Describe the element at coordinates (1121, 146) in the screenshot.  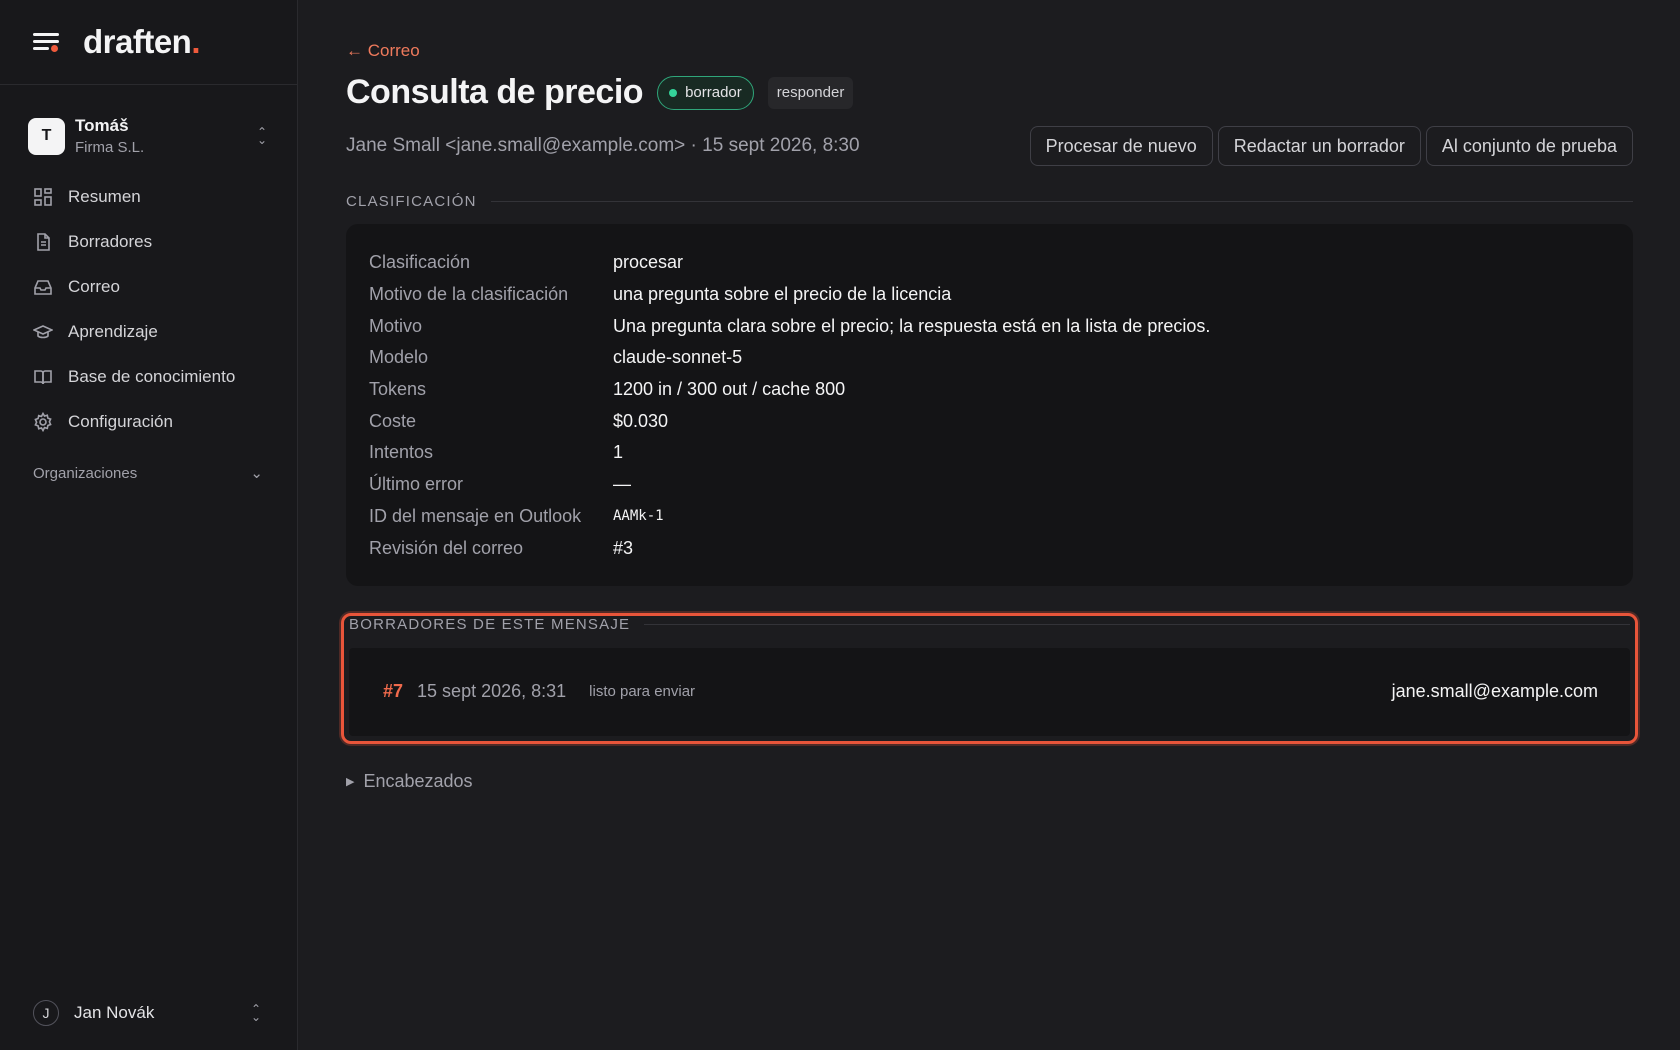
I see `reprocess-button: Procesar de nuevo` at that location.